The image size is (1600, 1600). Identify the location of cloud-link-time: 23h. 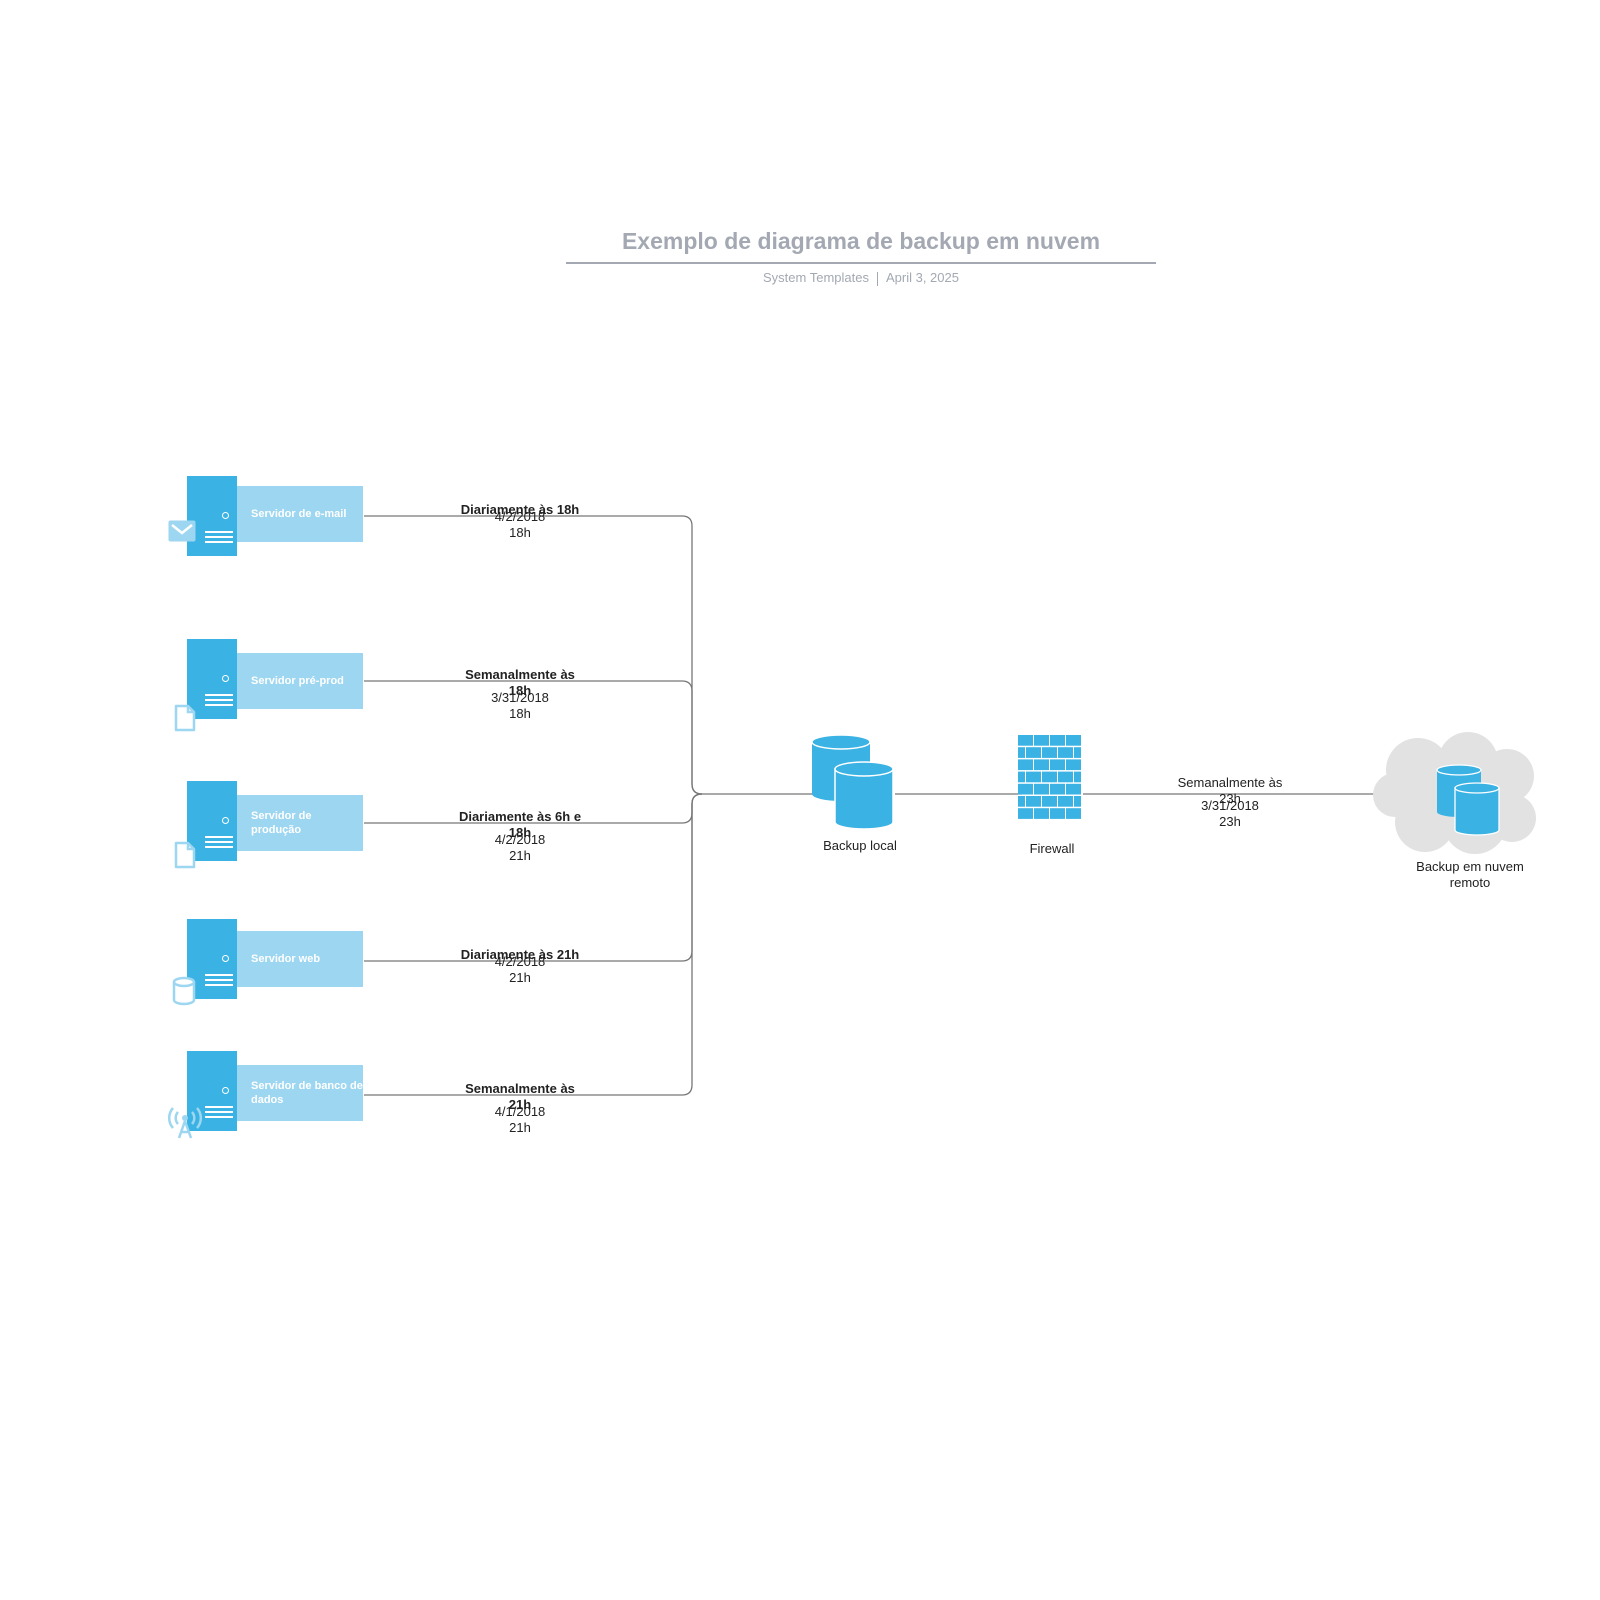
(1230, 821).